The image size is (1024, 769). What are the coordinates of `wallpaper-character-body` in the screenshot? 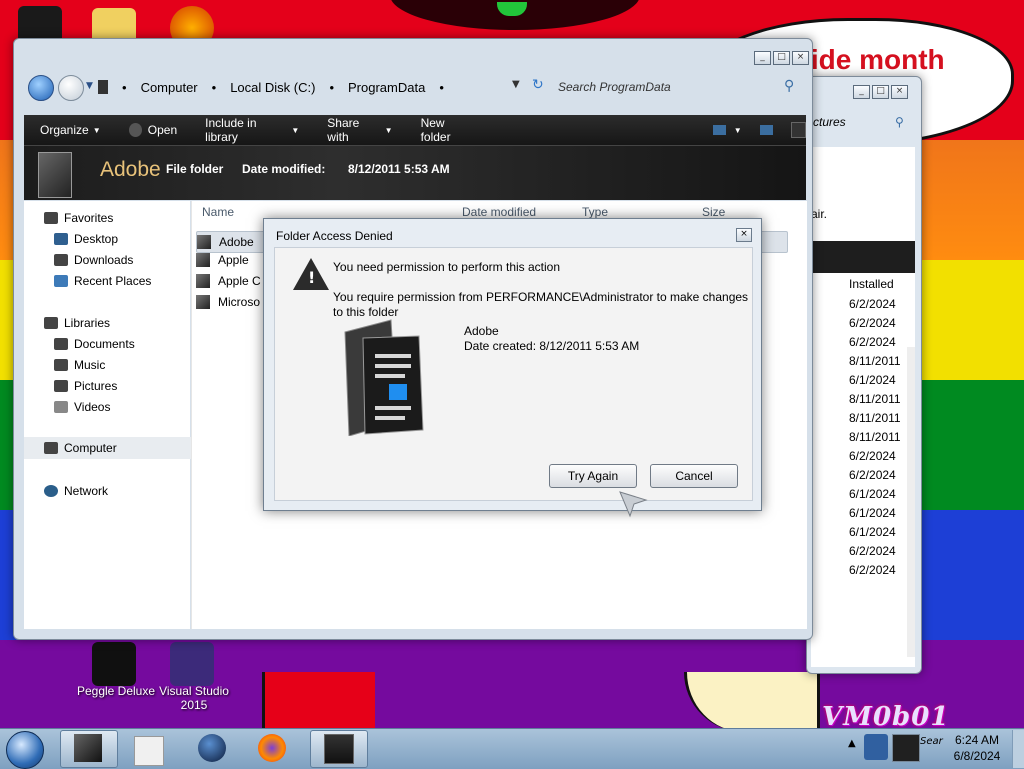 It's located at (318, 702).